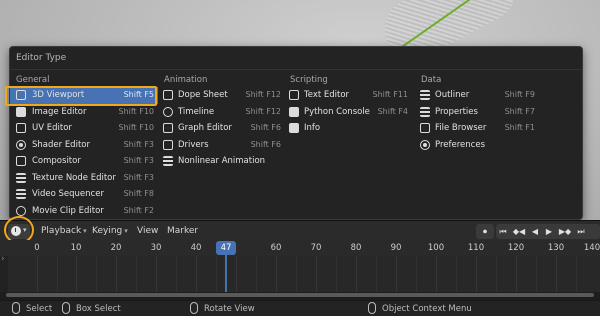 This screenshot has width=600, height=316. I want to click on menu-item-label: Compositor, so click(56, 161).